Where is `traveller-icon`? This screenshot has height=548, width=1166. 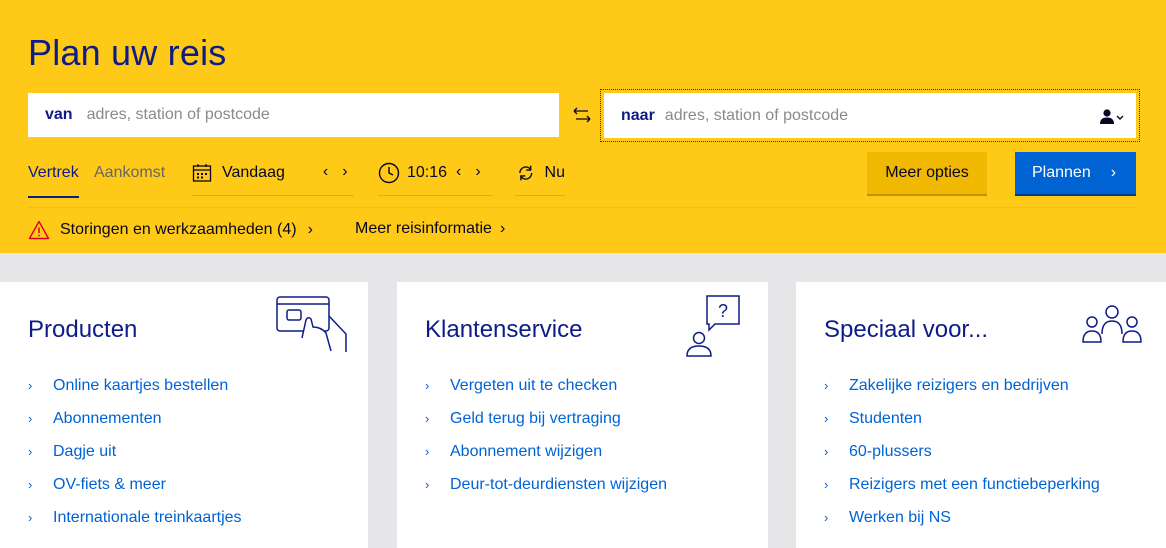 traveller-icon is located at coordinates (1112, 117).